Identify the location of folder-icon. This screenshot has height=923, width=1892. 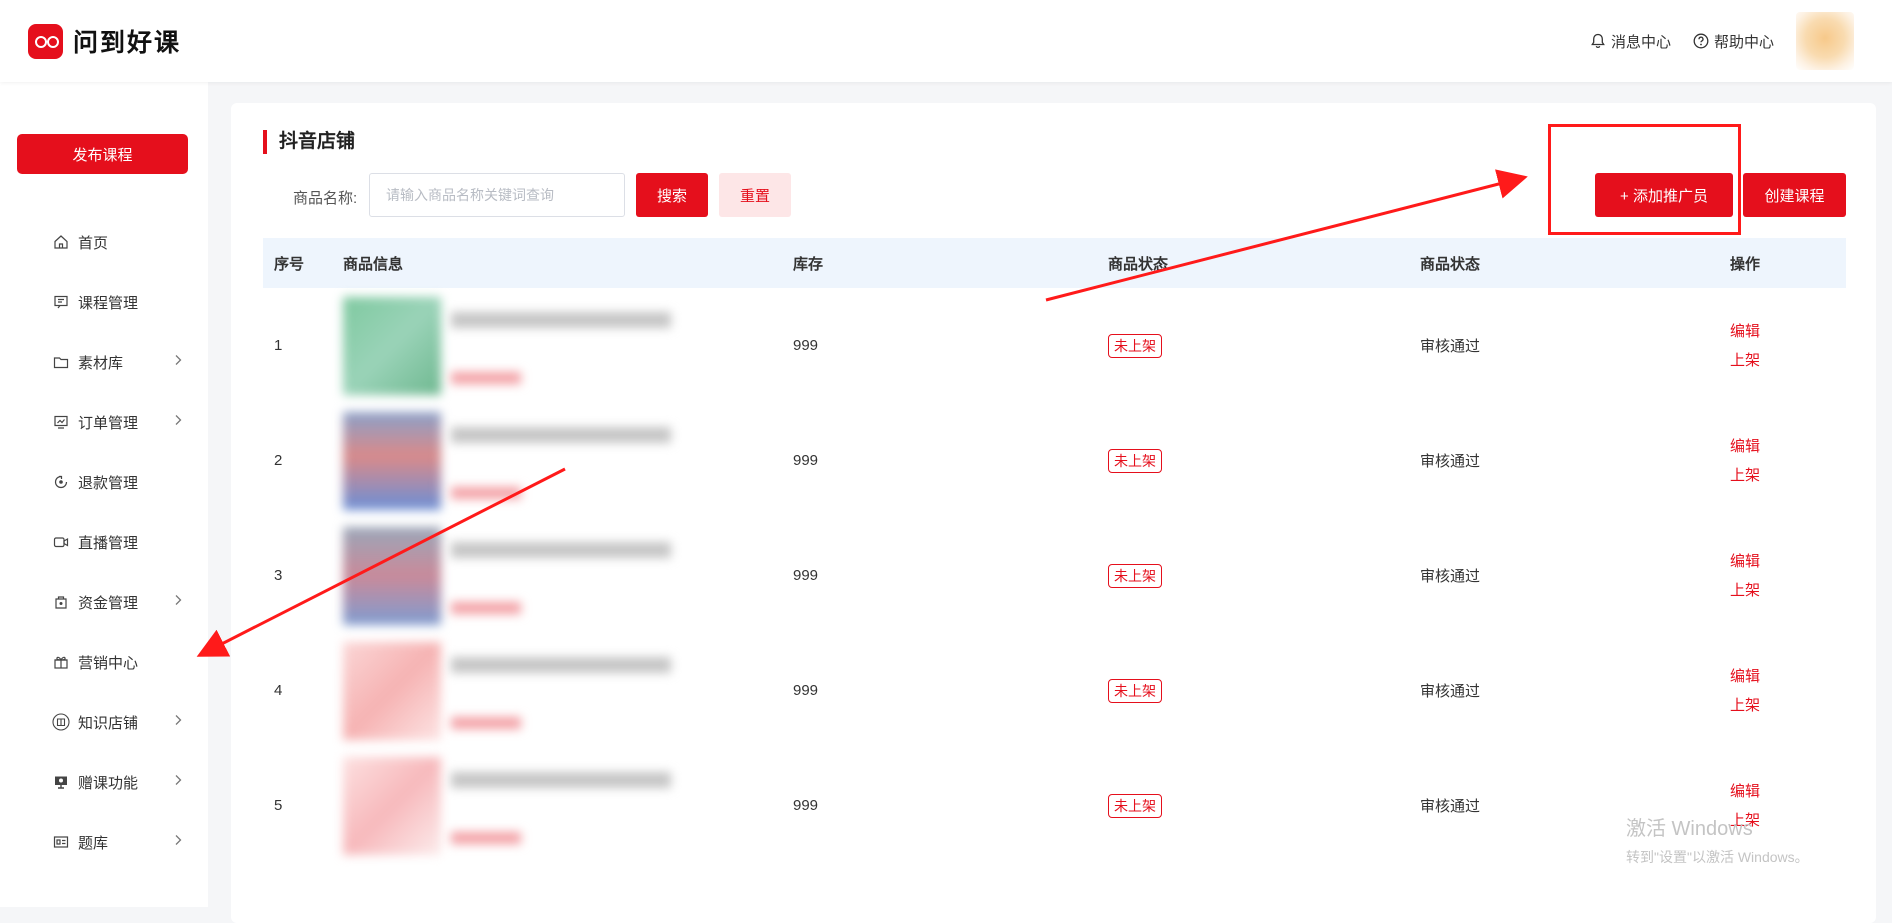
(61, 362).